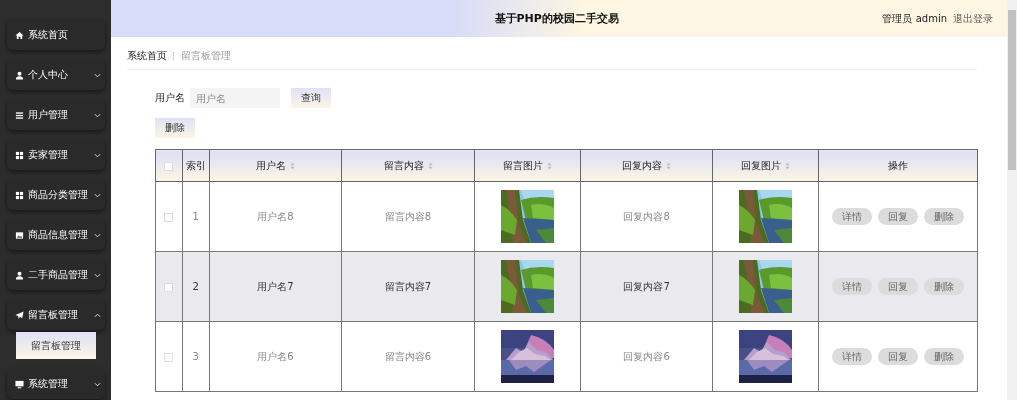  I want to click on monitor-icon, so click(19, 384).